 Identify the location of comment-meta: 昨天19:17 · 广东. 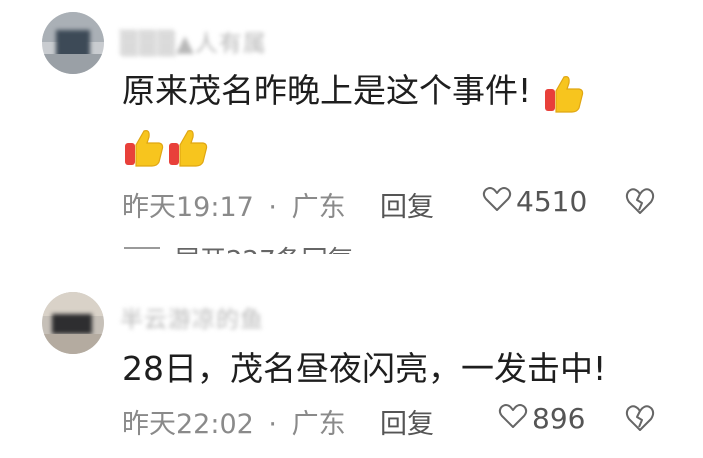
(234, 204).